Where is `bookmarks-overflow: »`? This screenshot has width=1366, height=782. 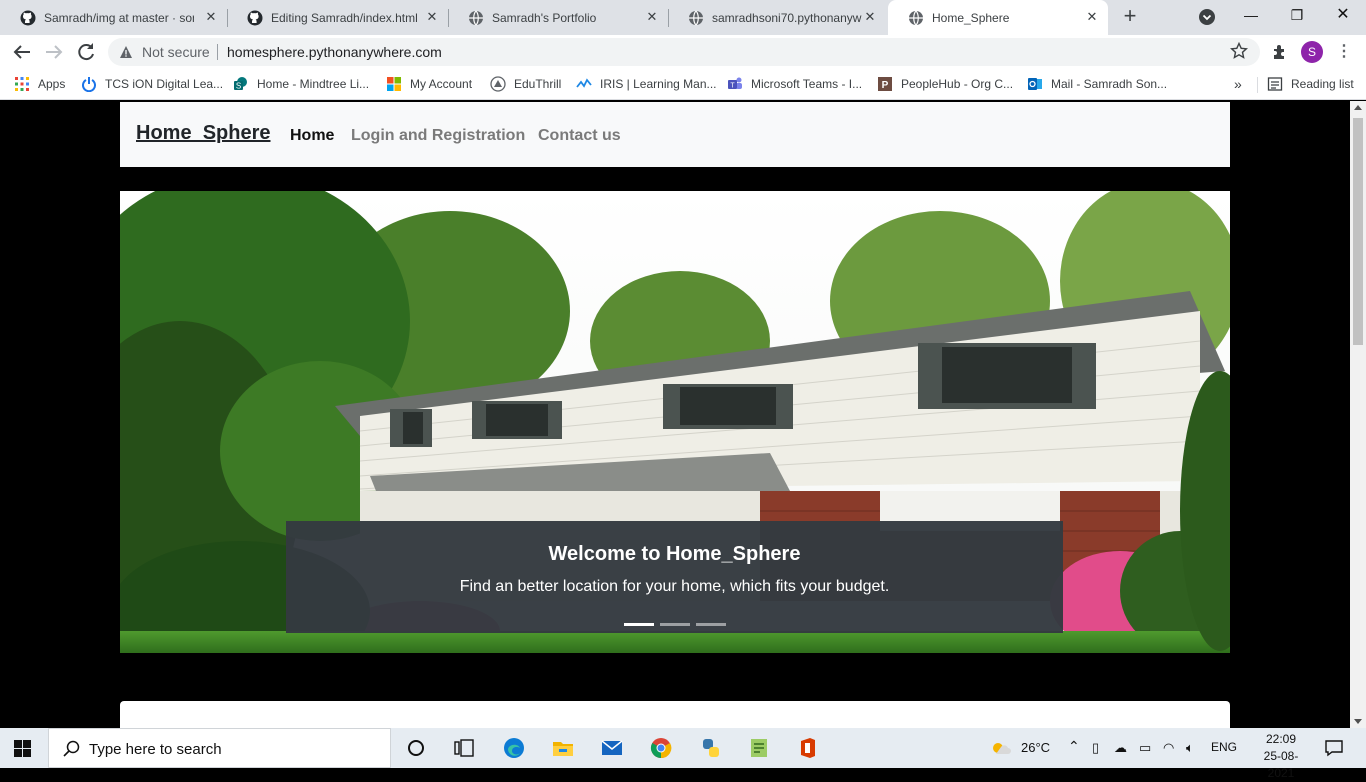
bookmarks-overflow: » is located at coordinates (1238, 84).